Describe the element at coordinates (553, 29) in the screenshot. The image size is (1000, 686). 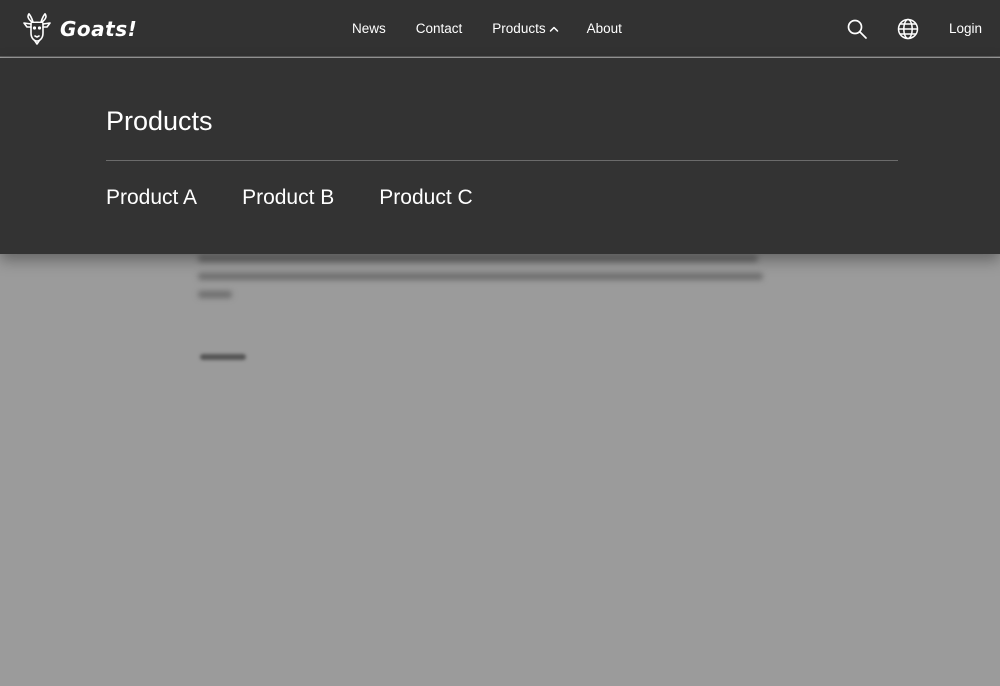
I see `chevron-up-icon` at that location.